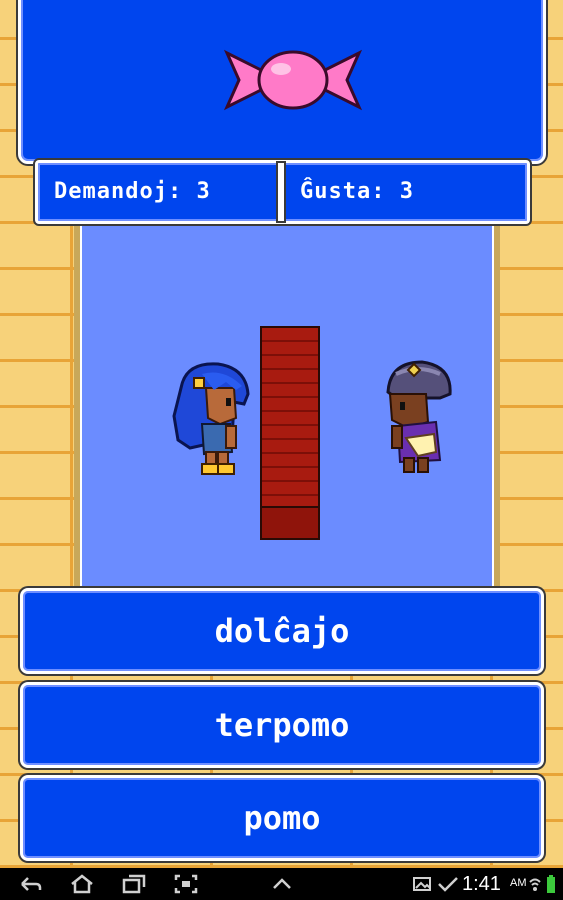 The image size is (563, 900). What do you see at coordinates (282, 725) in the screenshot?
I see `answer-button-2: terpomo` at bounding box center [282, 725].